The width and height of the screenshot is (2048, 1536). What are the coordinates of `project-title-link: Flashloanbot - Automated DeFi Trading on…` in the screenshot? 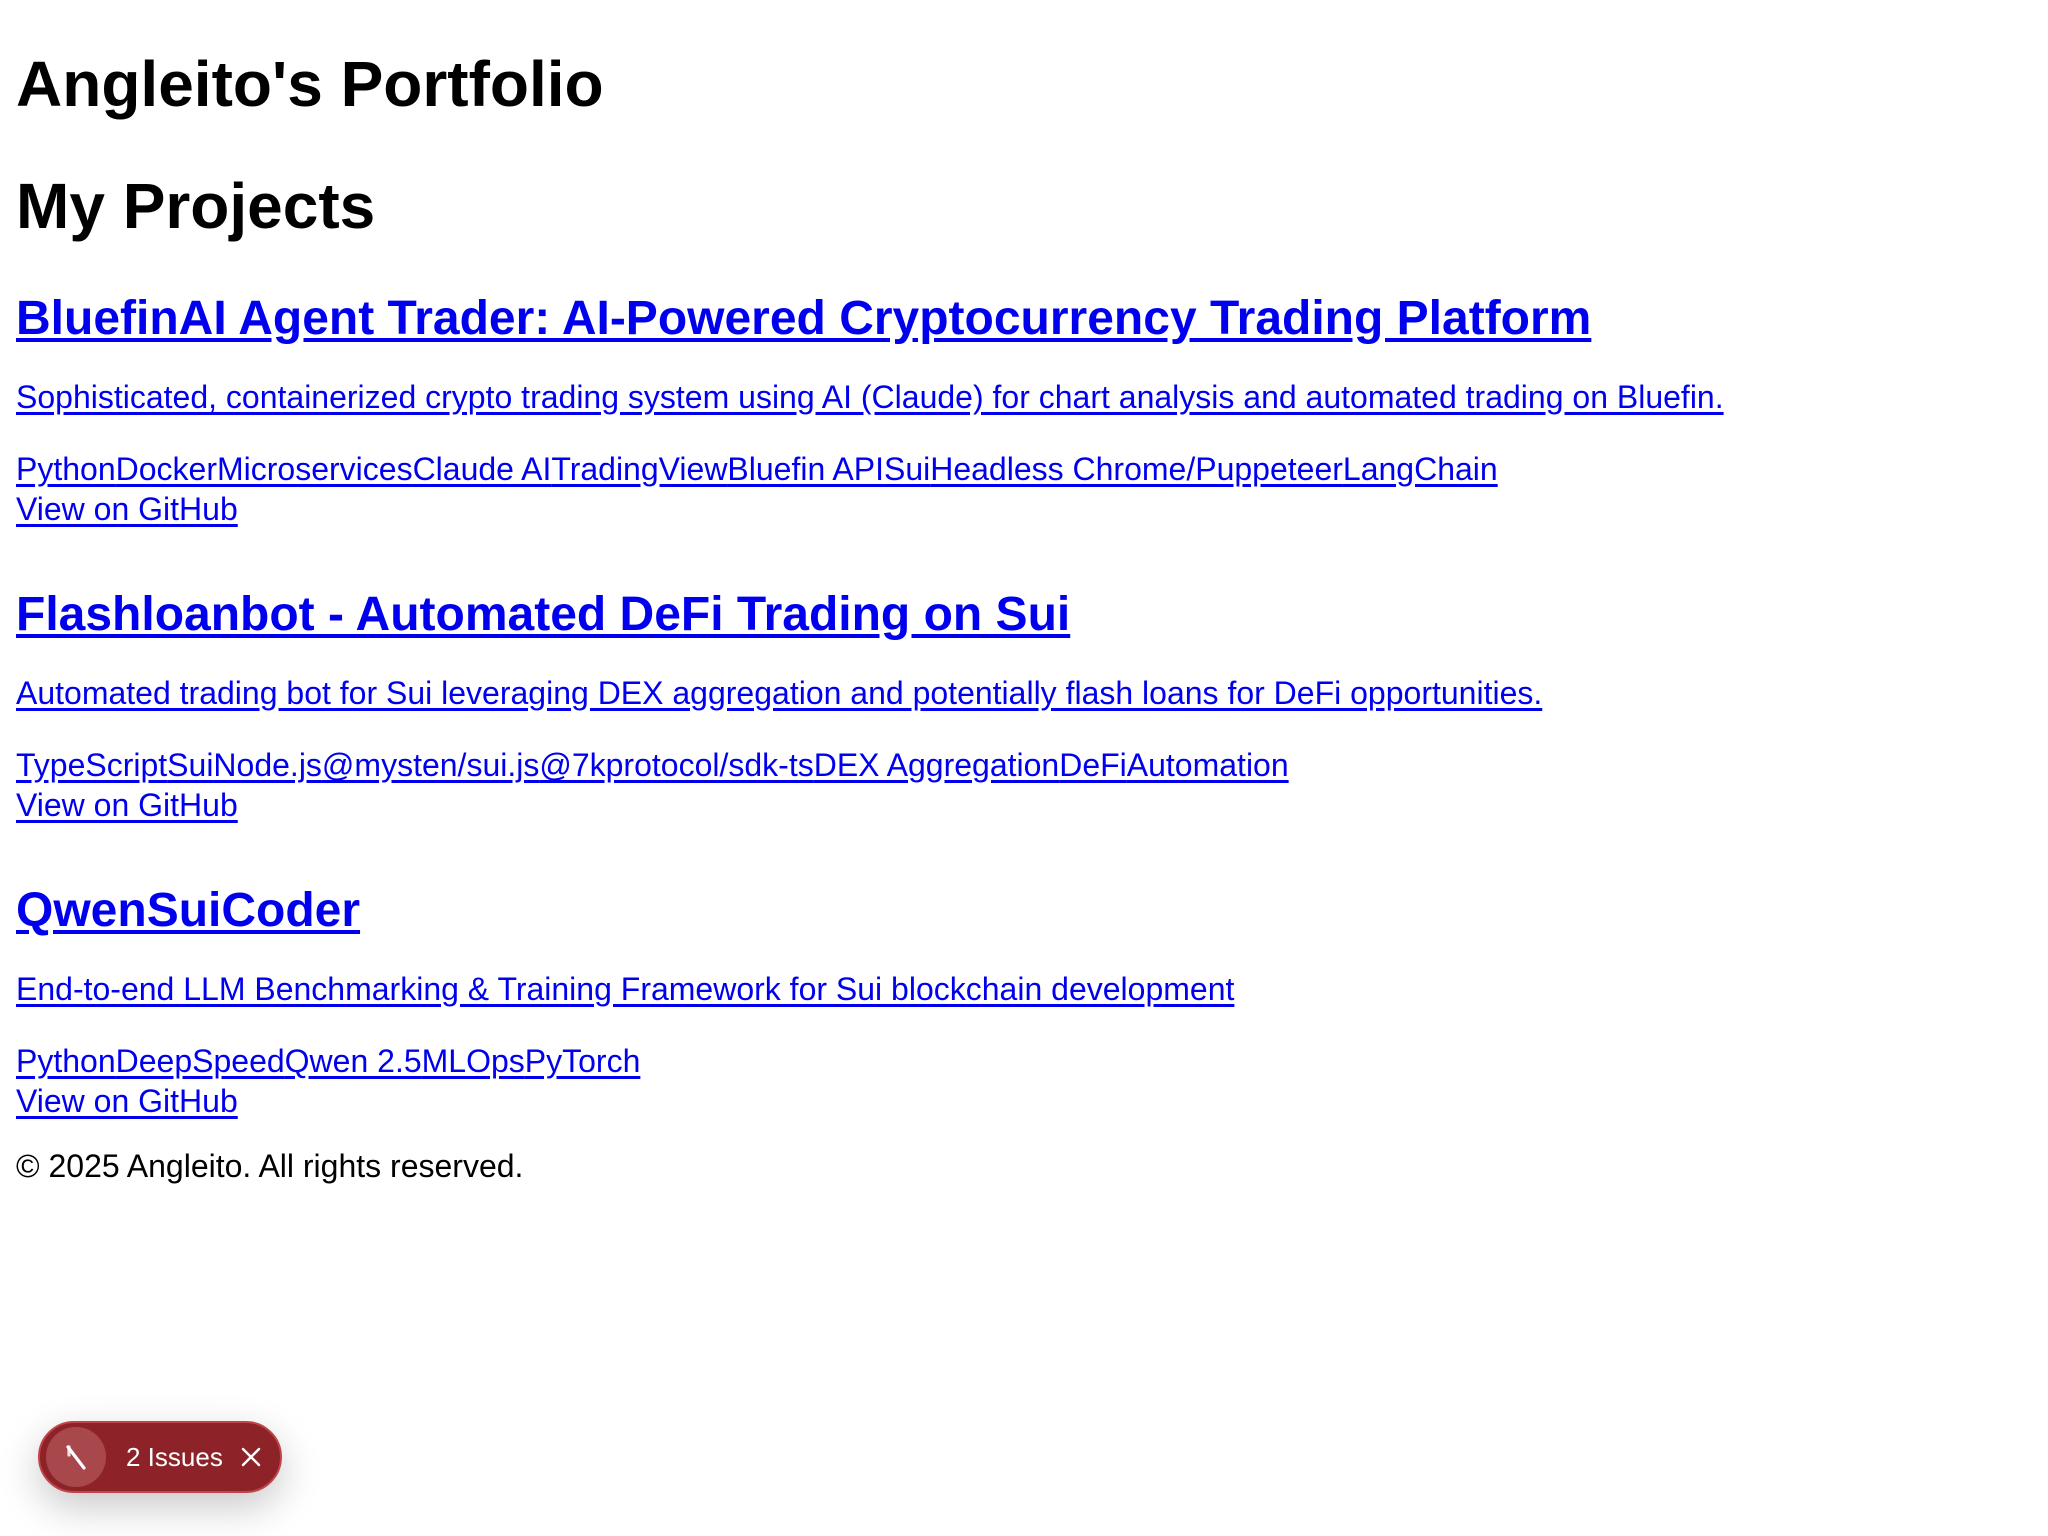 It's located at (543, 614).